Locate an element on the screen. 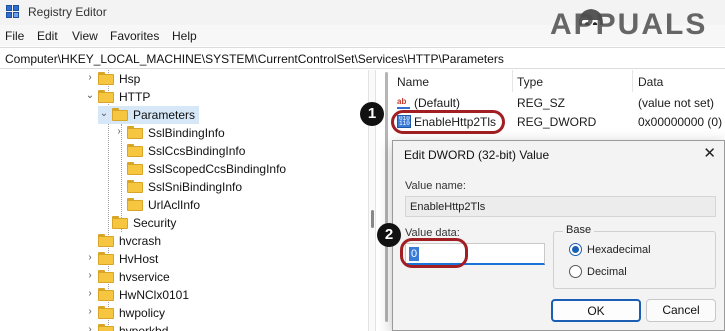  tree-item-hwpolicy: › hwpolicy is located at coordinates (226, 313).